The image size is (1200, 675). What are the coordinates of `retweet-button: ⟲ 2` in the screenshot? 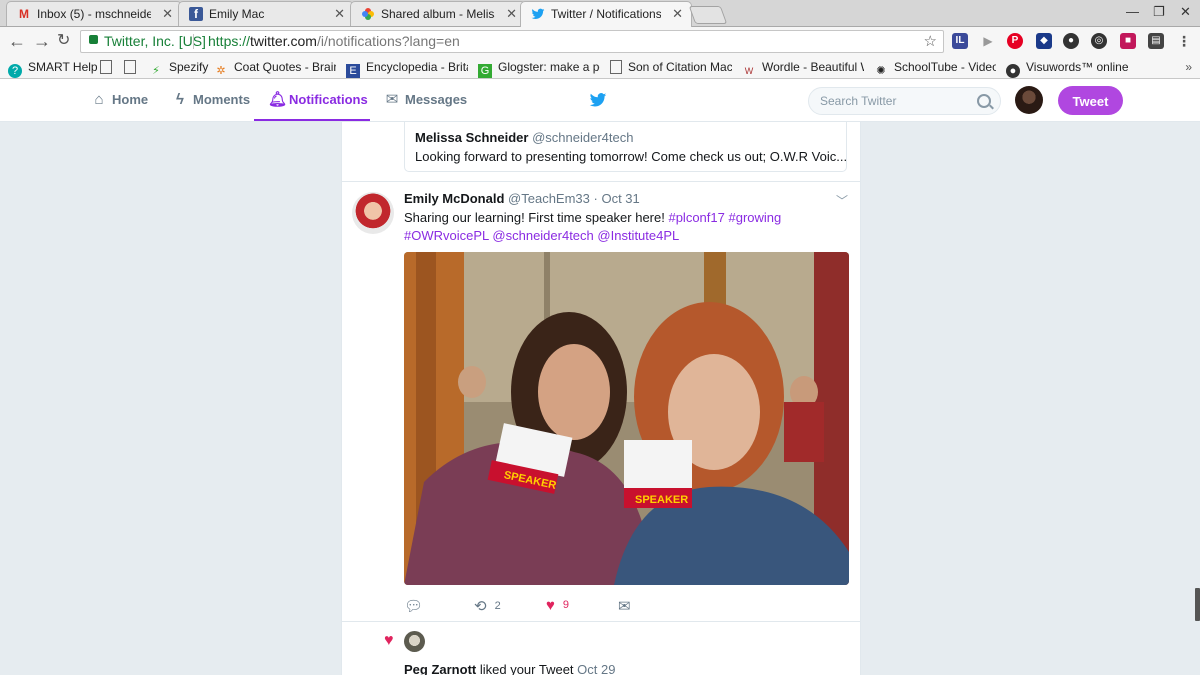 It's located at (487, 606).